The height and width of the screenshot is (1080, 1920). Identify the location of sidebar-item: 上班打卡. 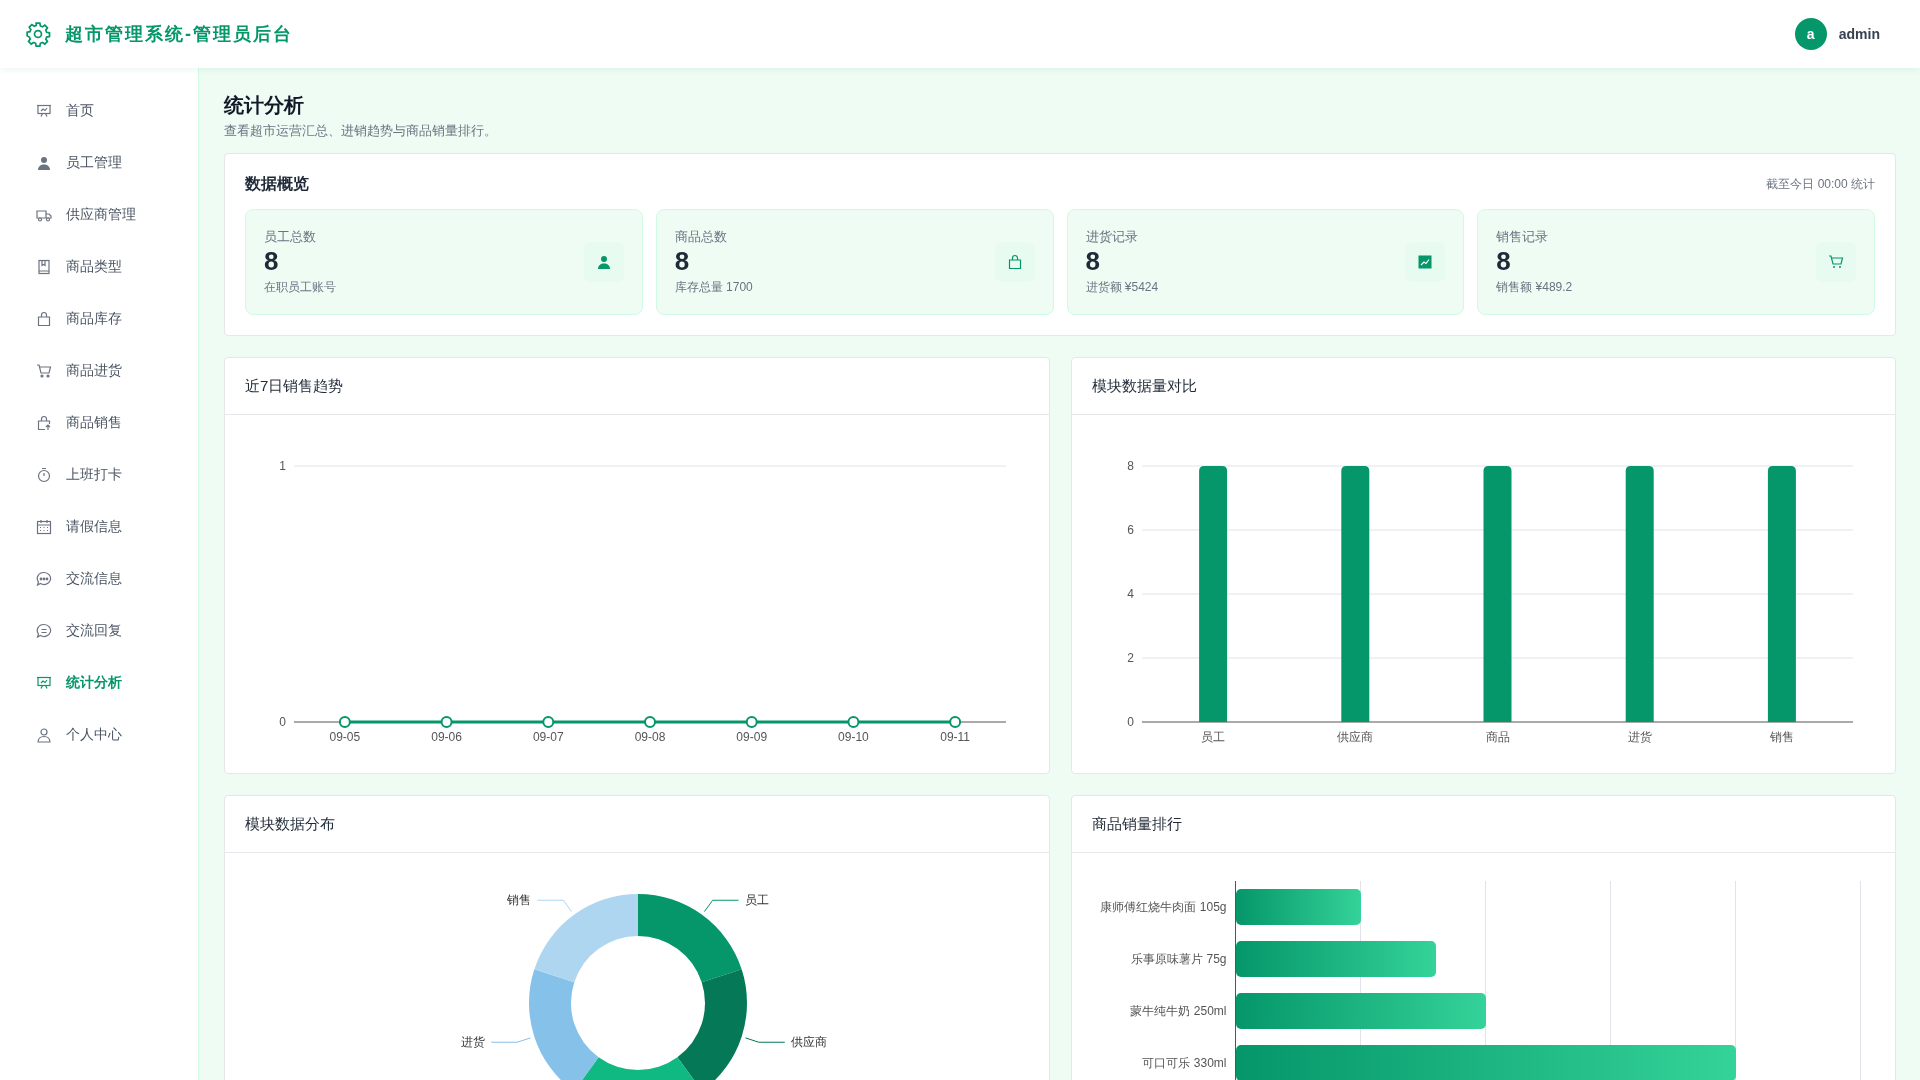
(66, 475).